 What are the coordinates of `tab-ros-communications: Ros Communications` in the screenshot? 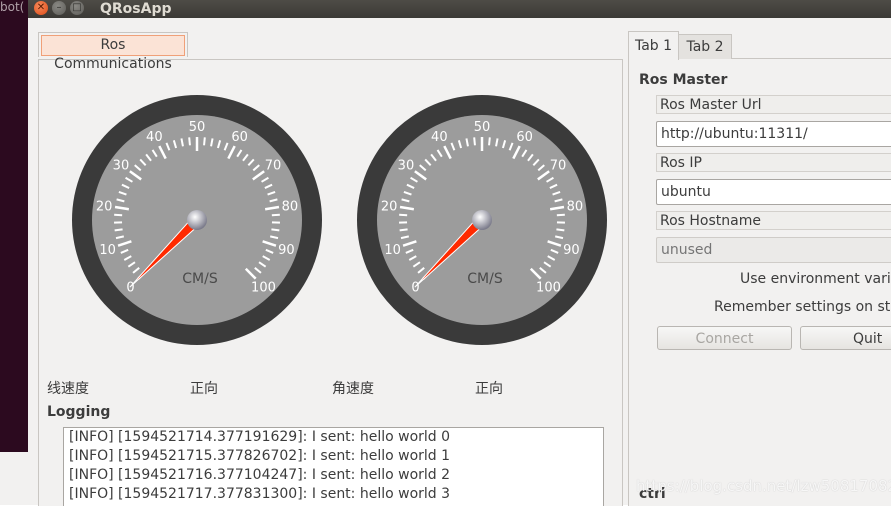 It's located at (113, 45).